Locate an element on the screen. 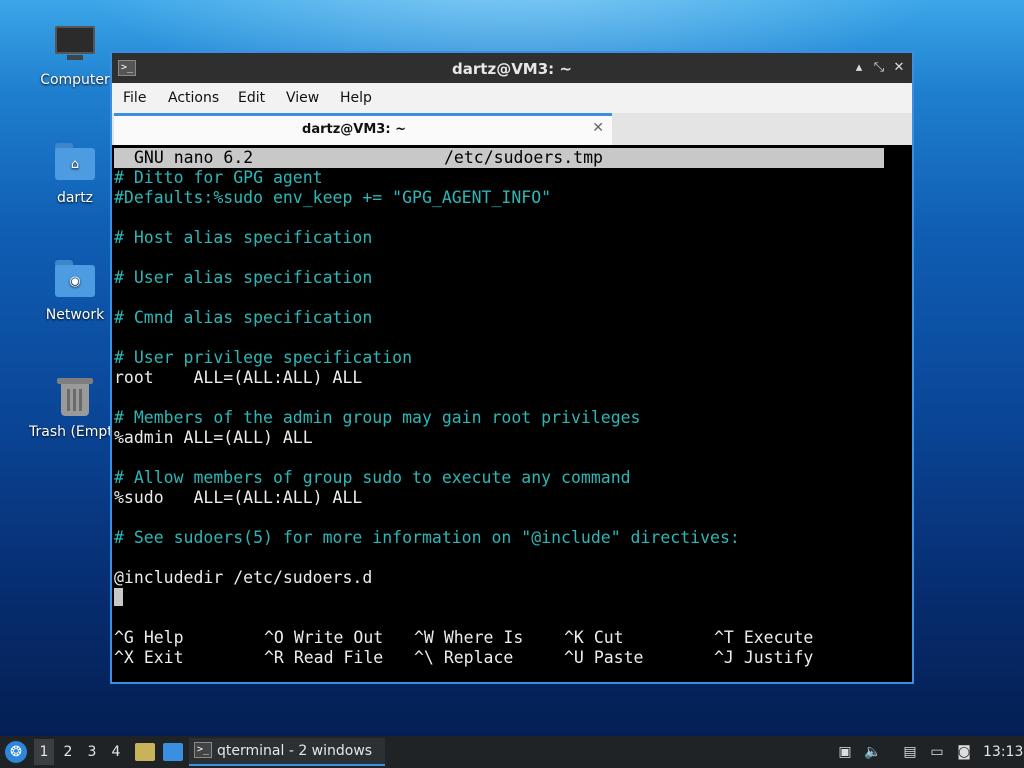  nano-shortcut: ^J Justify is located at coordinates (763, 658).